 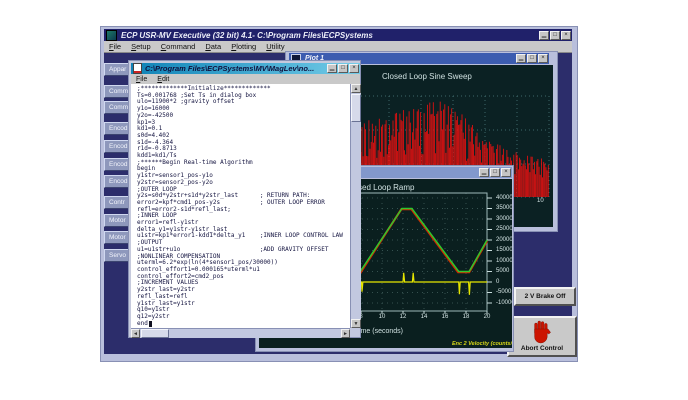 I want to click on legend-velocity: Enc 2 Velocity (counts/s), so click(x=482, y=344).